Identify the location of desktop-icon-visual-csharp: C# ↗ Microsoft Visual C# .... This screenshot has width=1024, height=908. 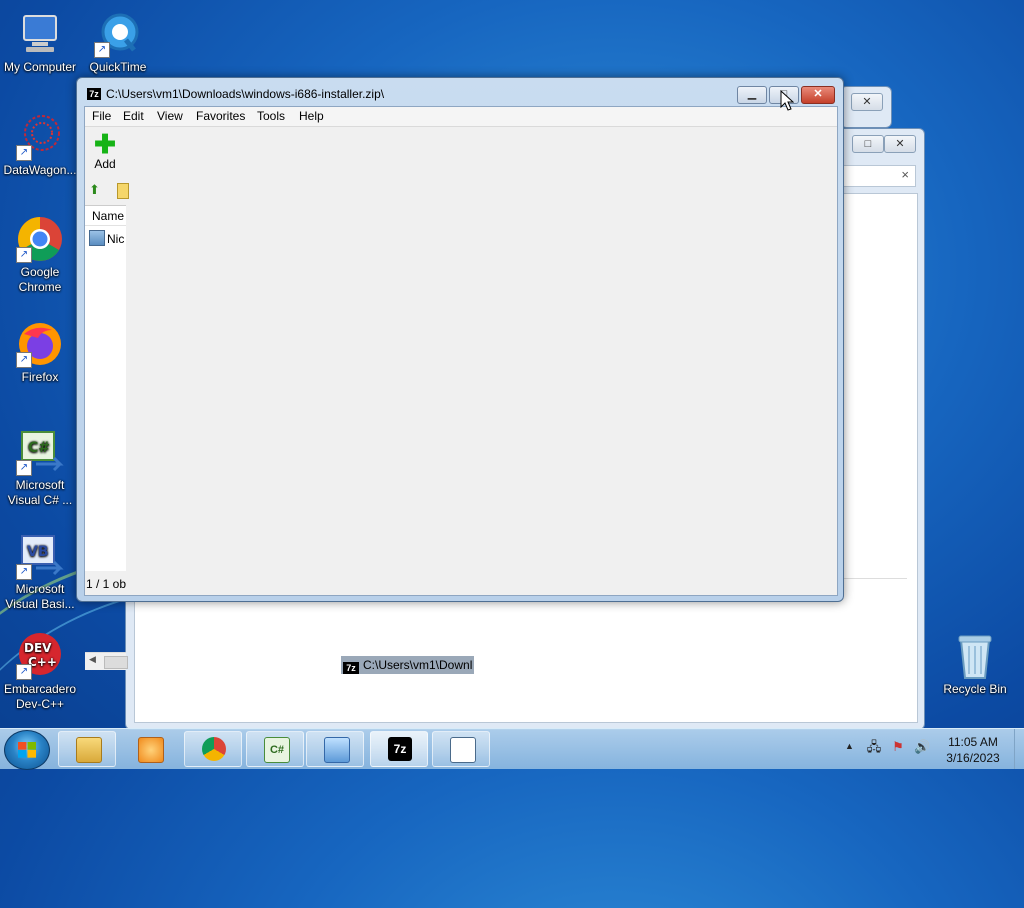
(40, 468).